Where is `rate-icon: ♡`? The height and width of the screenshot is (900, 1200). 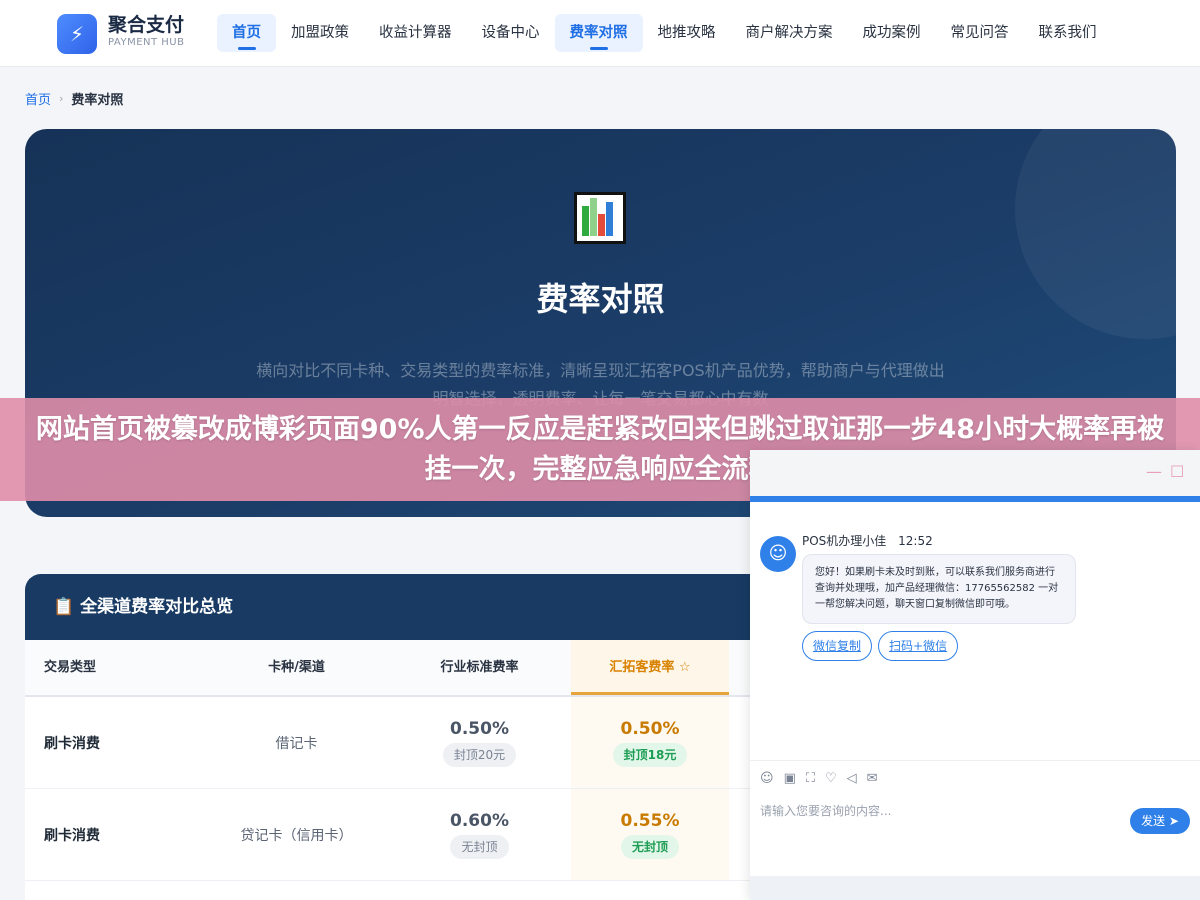
rate-icon: ♡ is located at coordinates (831, 778).